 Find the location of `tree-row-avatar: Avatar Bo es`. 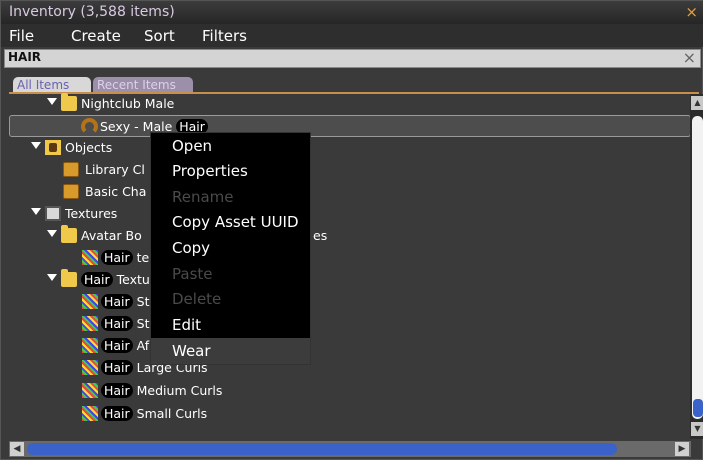

tree-row-avatar: Avatar Bo es is located at coordinates (350, 236).